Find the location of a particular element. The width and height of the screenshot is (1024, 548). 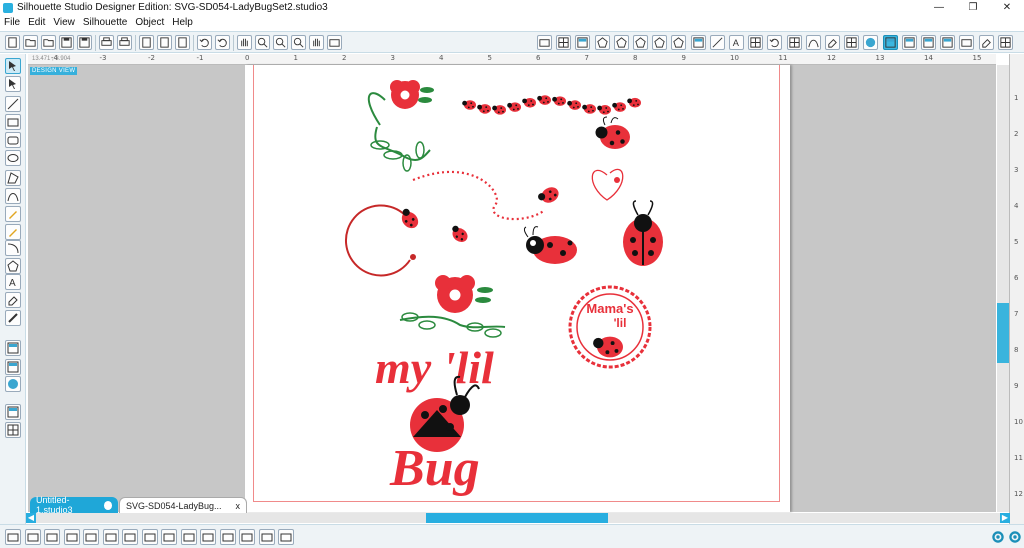

compound-button is located at coordinates (91, 537).